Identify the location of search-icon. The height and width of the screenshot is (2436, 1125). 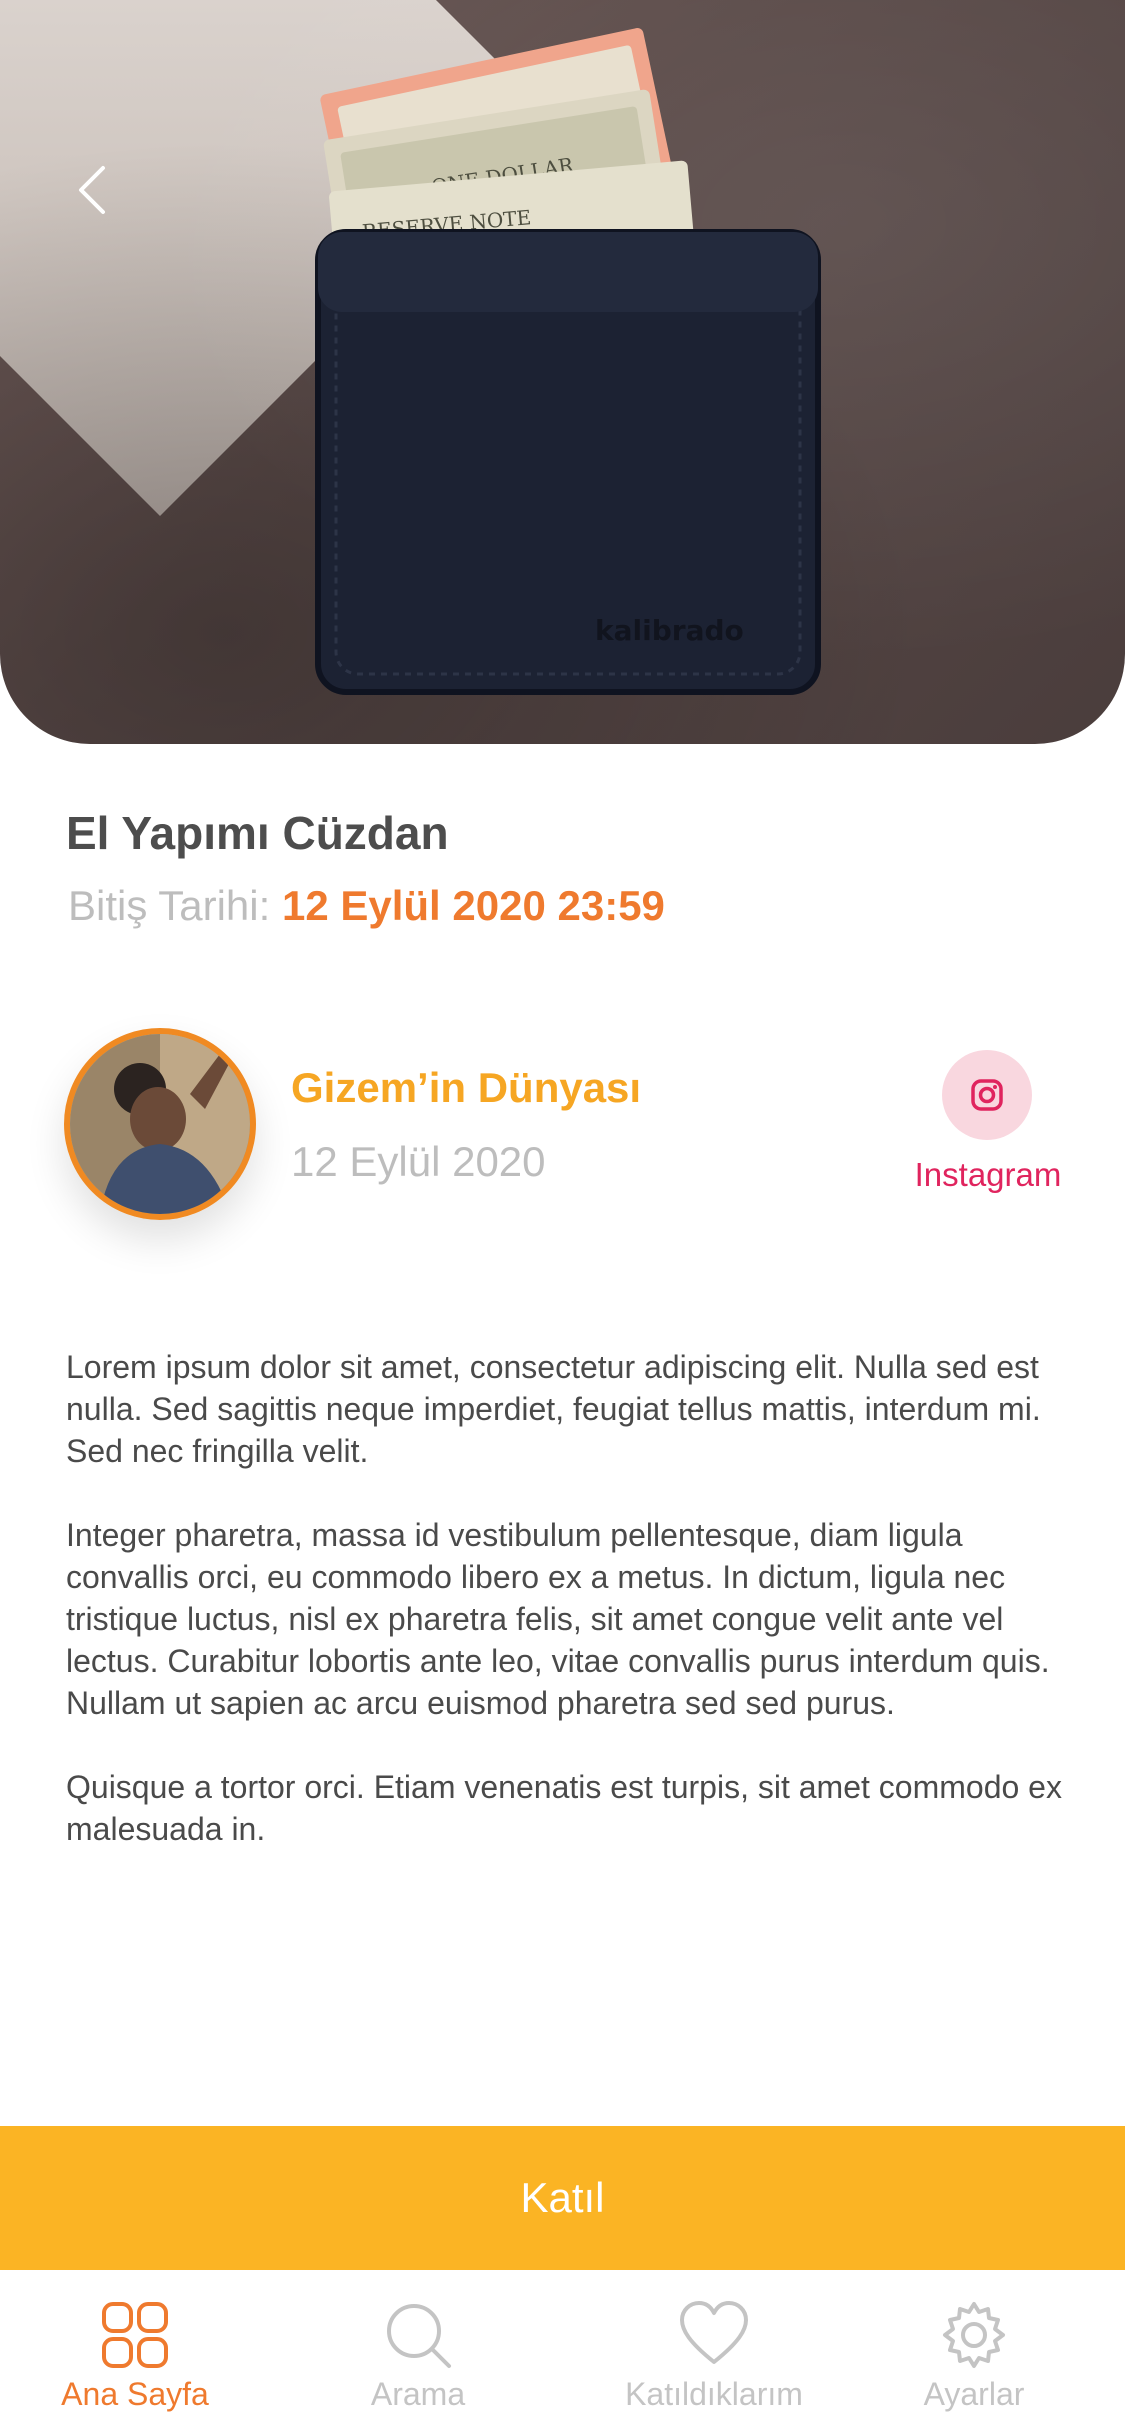
(419, 2336).